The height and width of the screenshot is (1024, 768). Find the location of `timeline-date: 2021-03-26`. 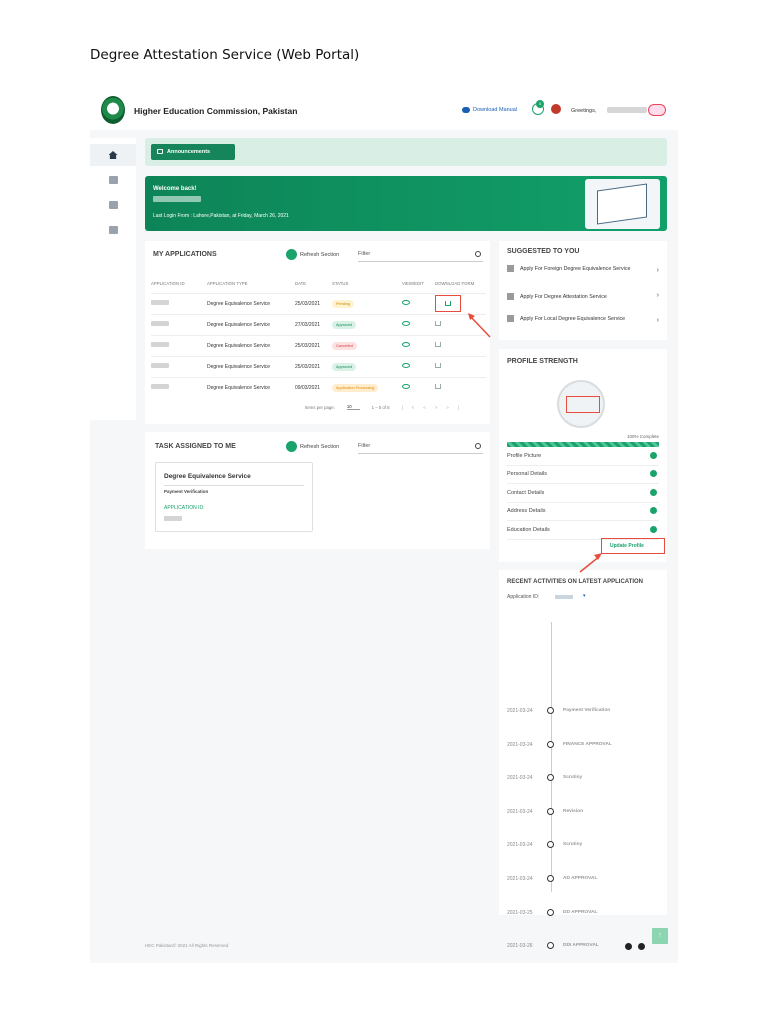

timeline-date: 2021-03-26 is located at coordinates (520, 946).